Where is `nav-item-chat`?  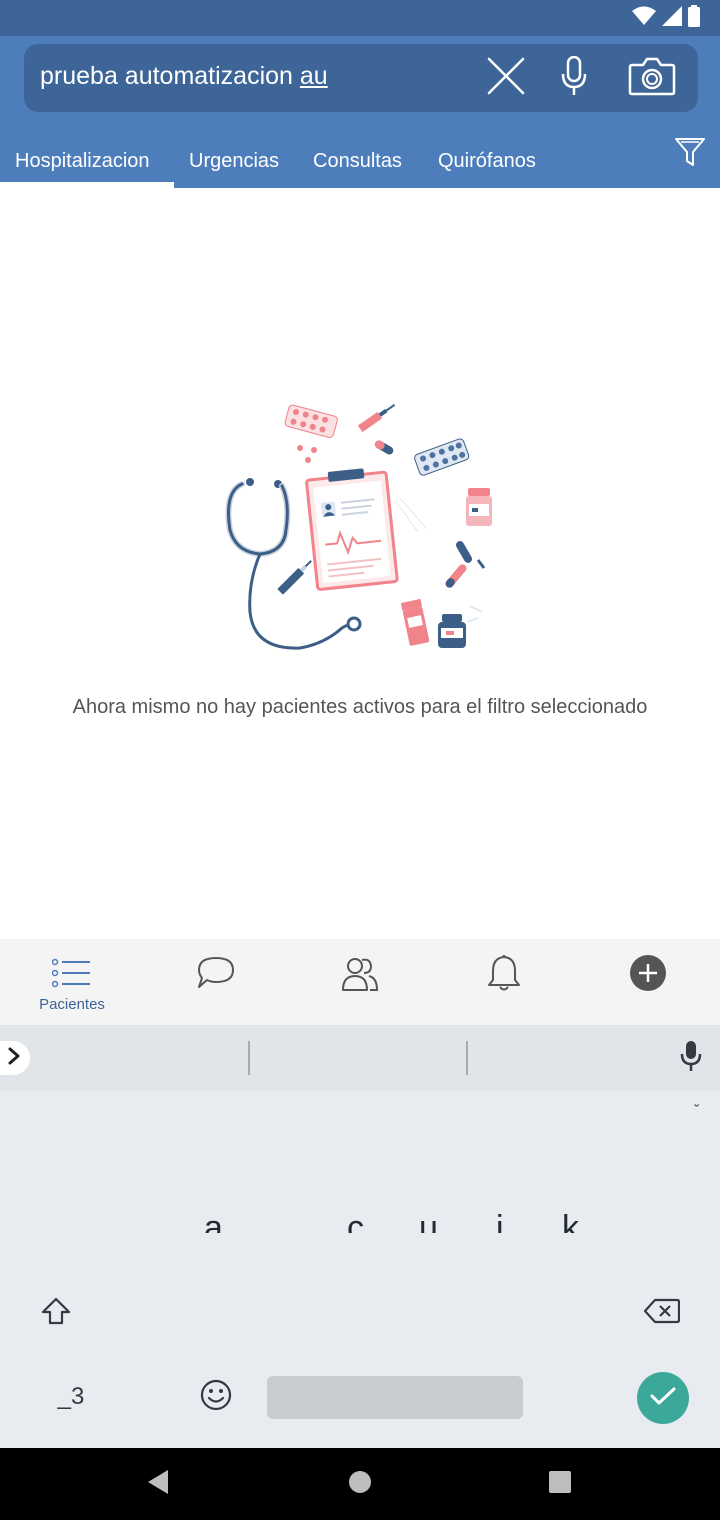 nav-item-chat is located at coordinates (216, 982).